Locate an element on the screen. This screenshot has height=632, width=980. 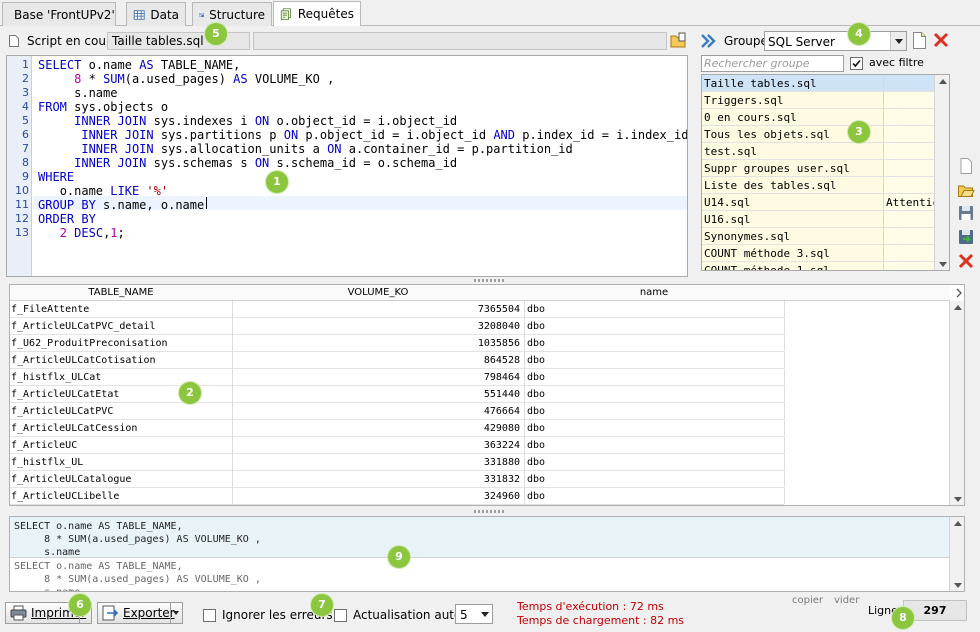
save-icon is located at coordinates (966, 213).